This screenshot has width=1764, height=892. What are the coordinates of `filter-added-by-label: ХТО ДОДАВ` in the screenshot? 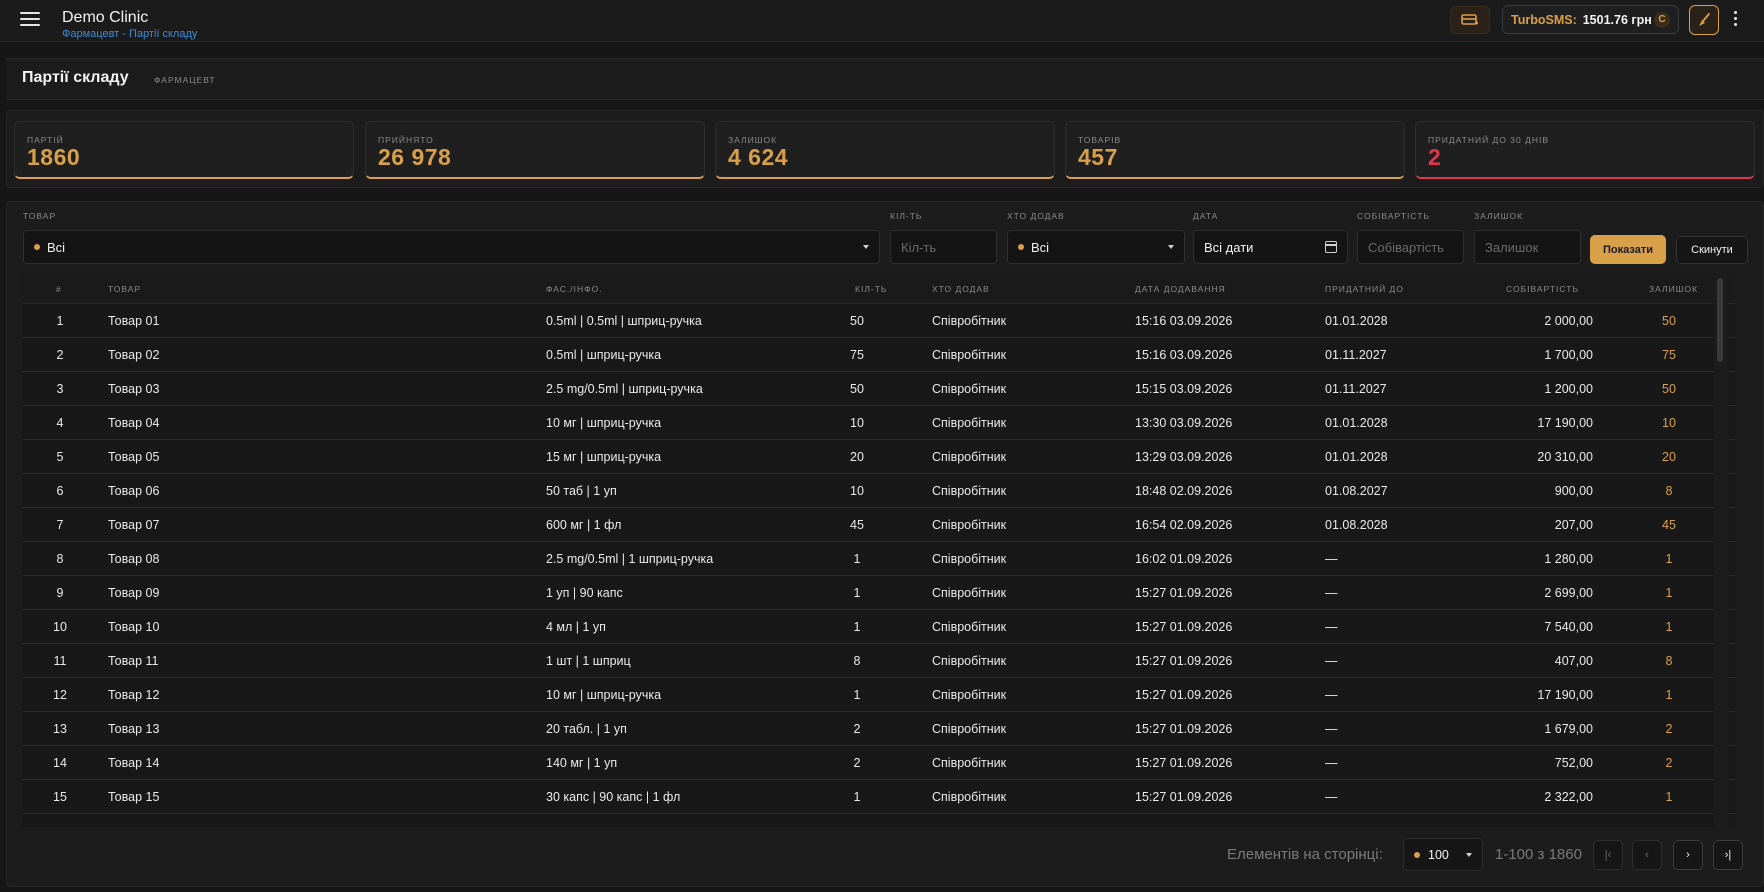 It's located at (1036, 216).